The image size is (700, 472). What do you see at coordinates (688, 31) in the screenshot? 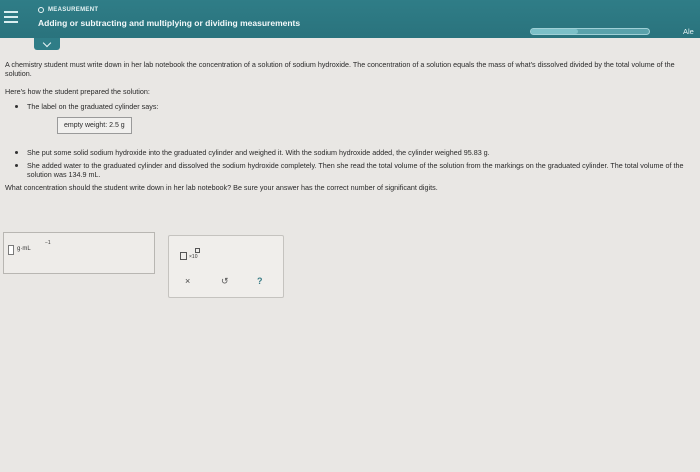
I see `user-name: Ale` at bounding box center [688, 31].